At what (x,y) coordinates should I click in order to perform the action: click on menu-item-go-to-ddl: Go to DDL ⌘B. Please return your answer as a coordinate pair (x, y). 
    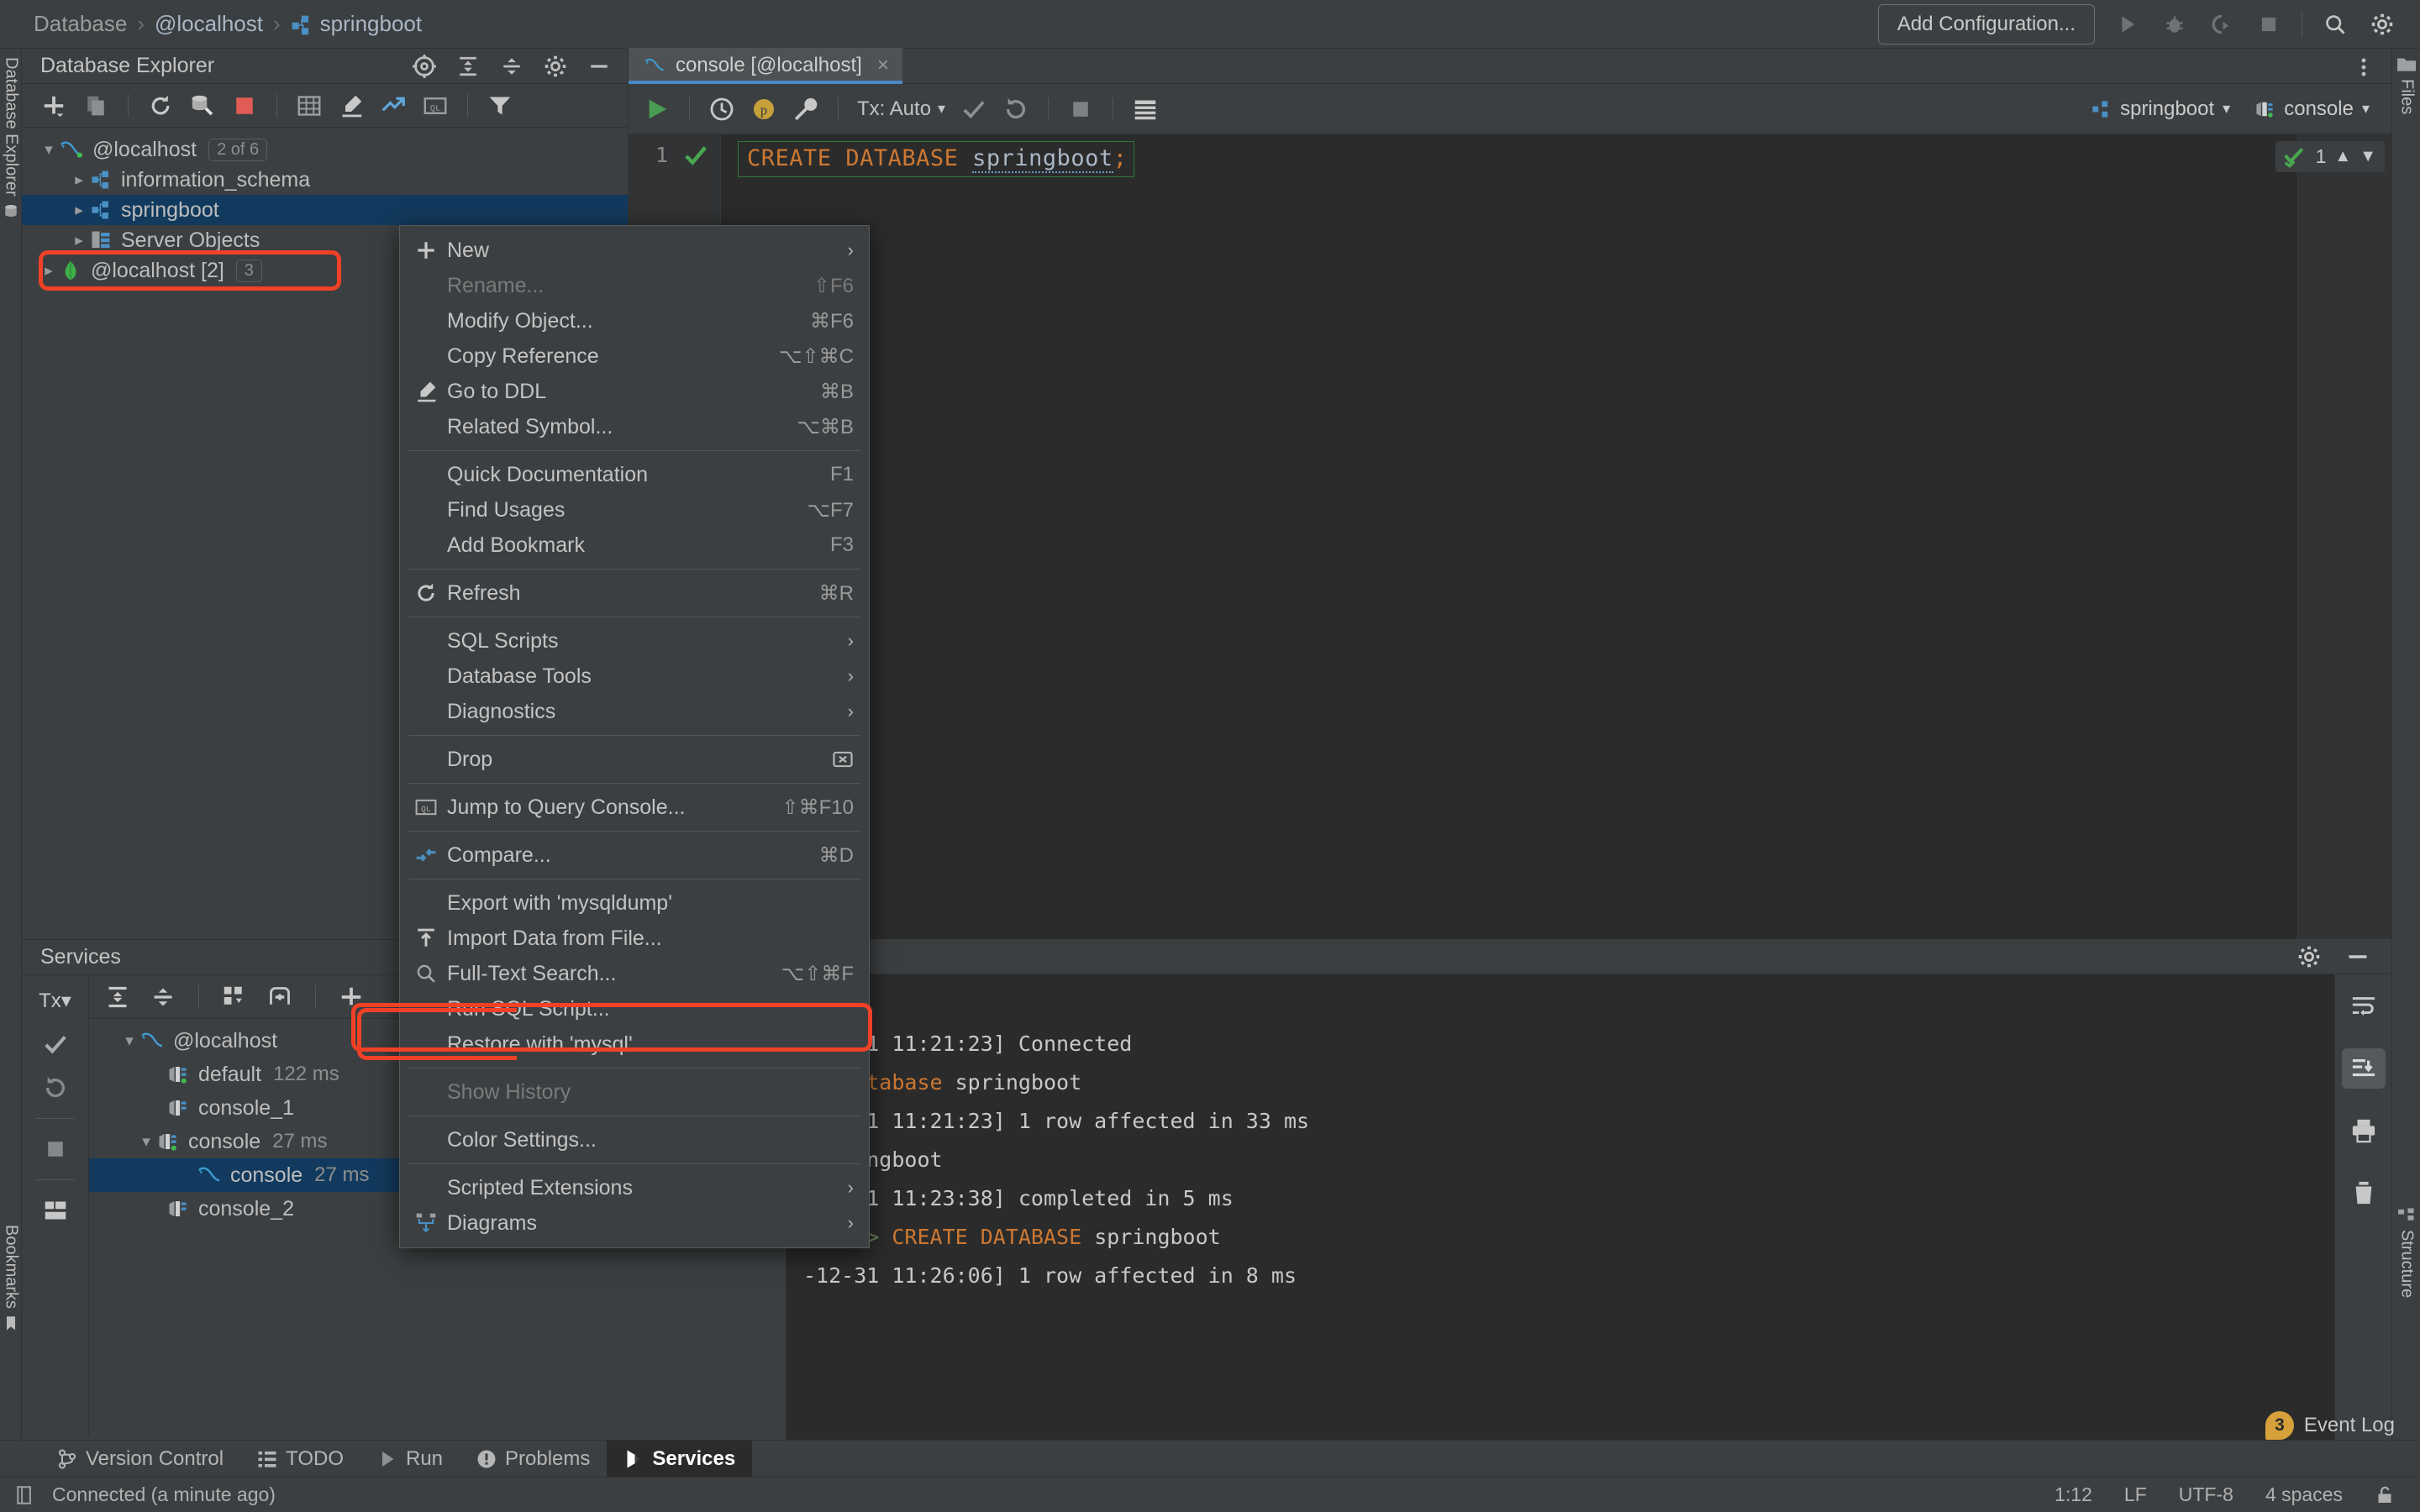
    Looking at the image, I should click on (634, 391).